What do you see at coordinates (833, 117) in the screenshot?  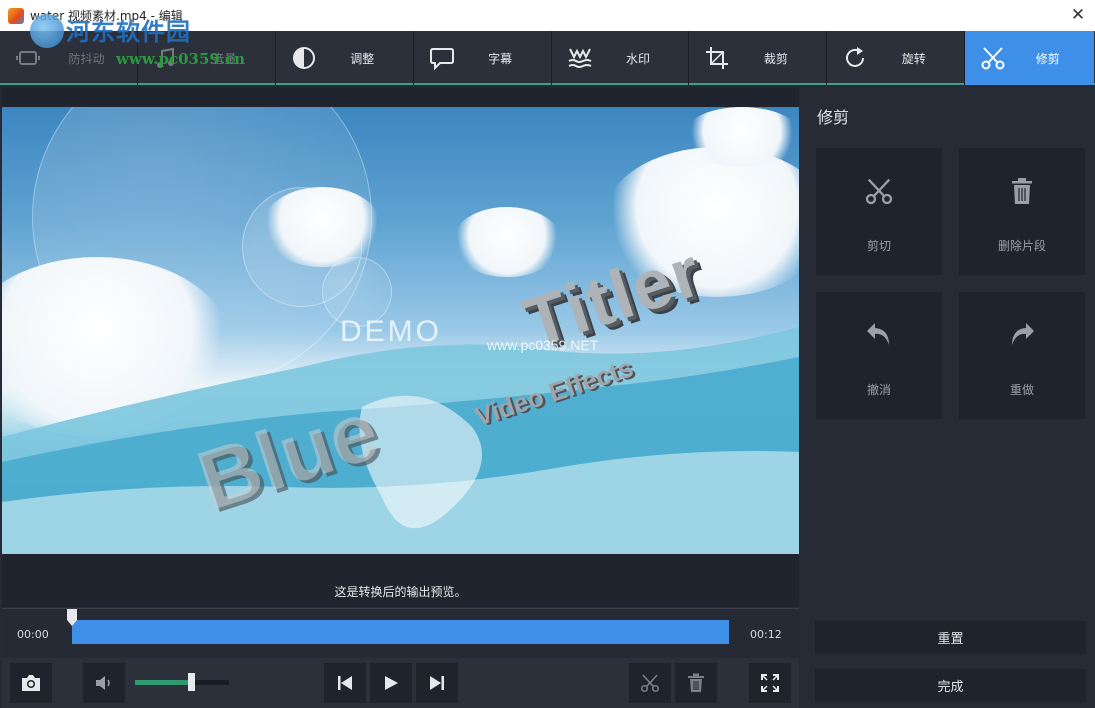 I see `panel-title: 修剪` at bounding box center [833, 117].